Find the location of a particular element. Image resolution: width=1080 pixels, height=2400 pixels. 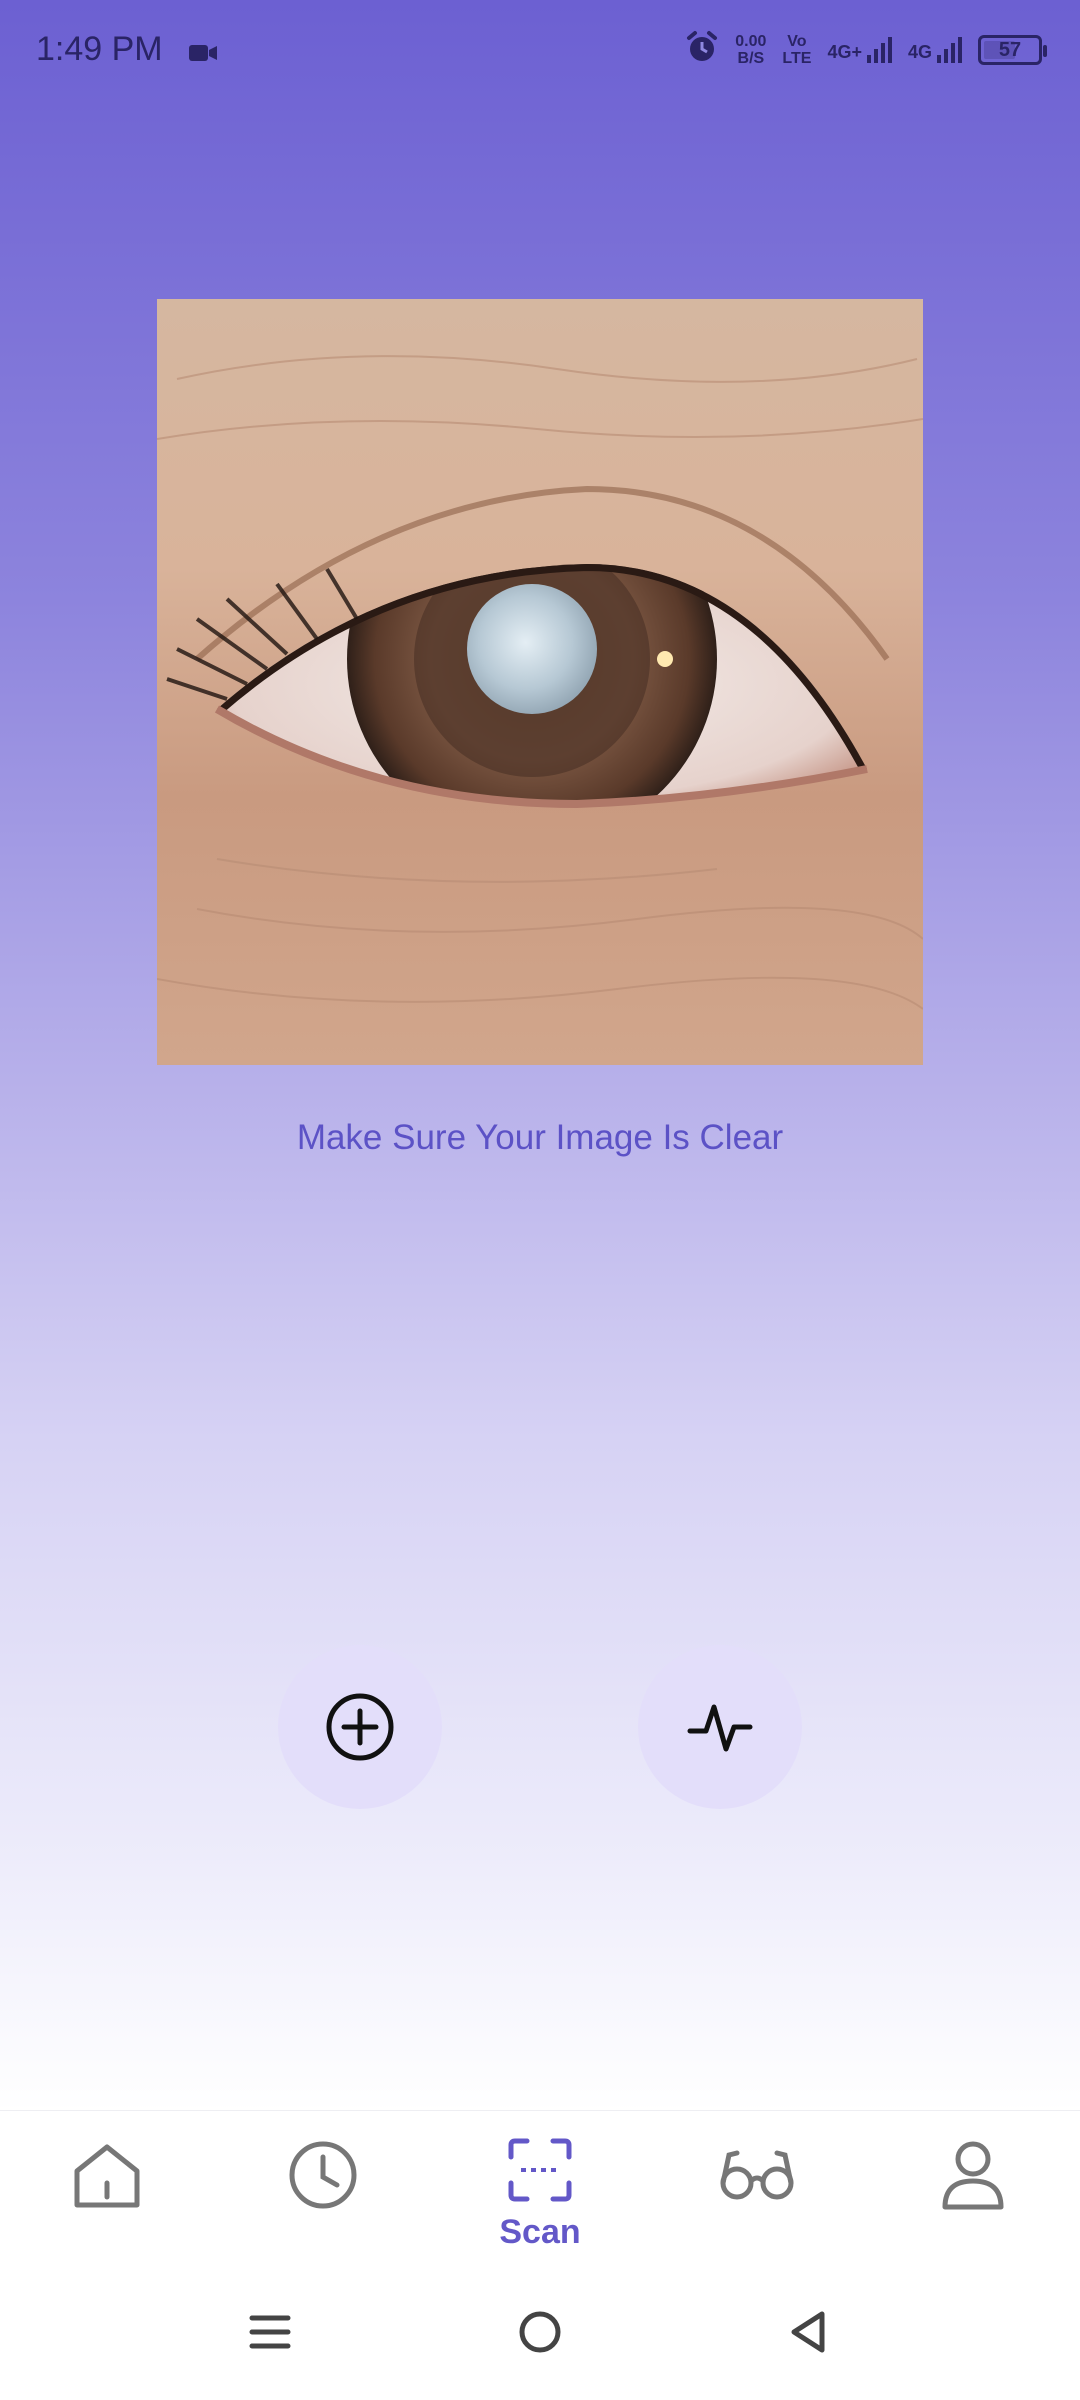

nav-profile is located at coordinates (973, 2205).